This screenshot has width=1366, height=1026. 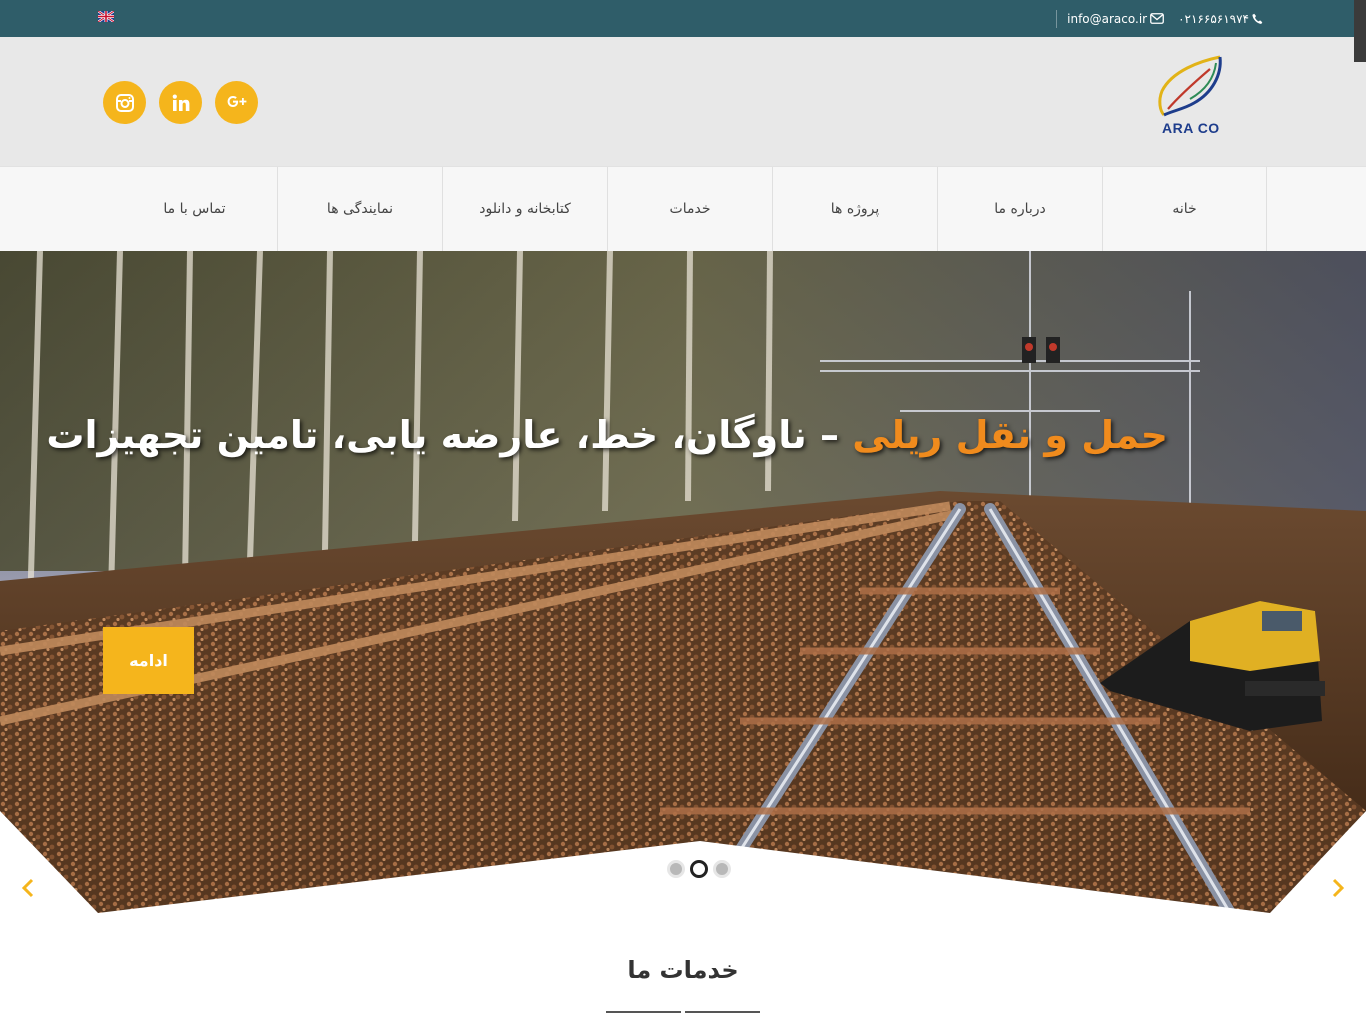 What do you see at coordinates (683, 18) in the screenshot?
I see `top-bar: info@araco.ir ۰۲۱۶۶۵۶۱۹۷۴` at bounding box center [683, 18].